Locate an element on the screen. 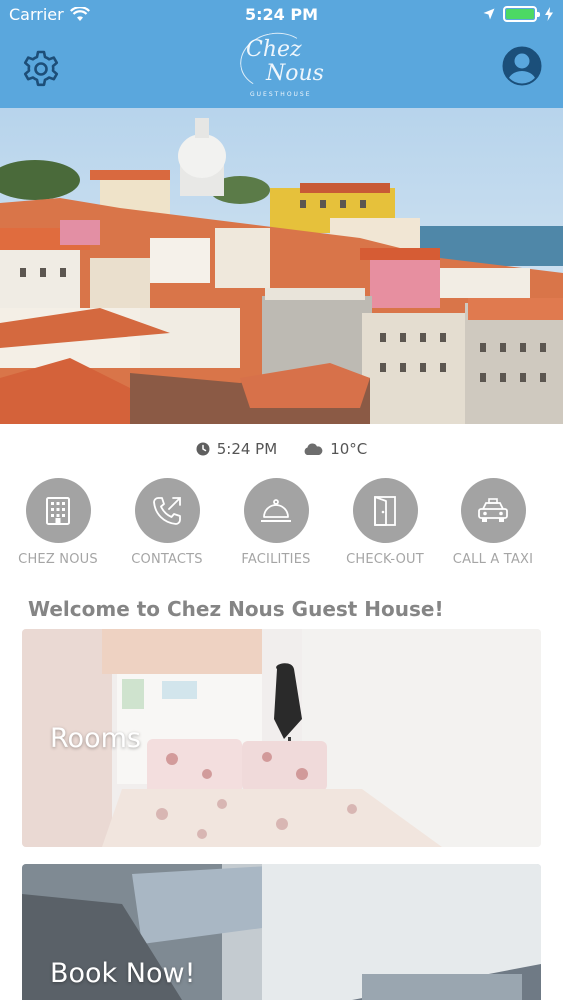 The height and width of the screenshot is (1000, 563). action-facilities: FACILITIES is located at coordinates (276, 522).